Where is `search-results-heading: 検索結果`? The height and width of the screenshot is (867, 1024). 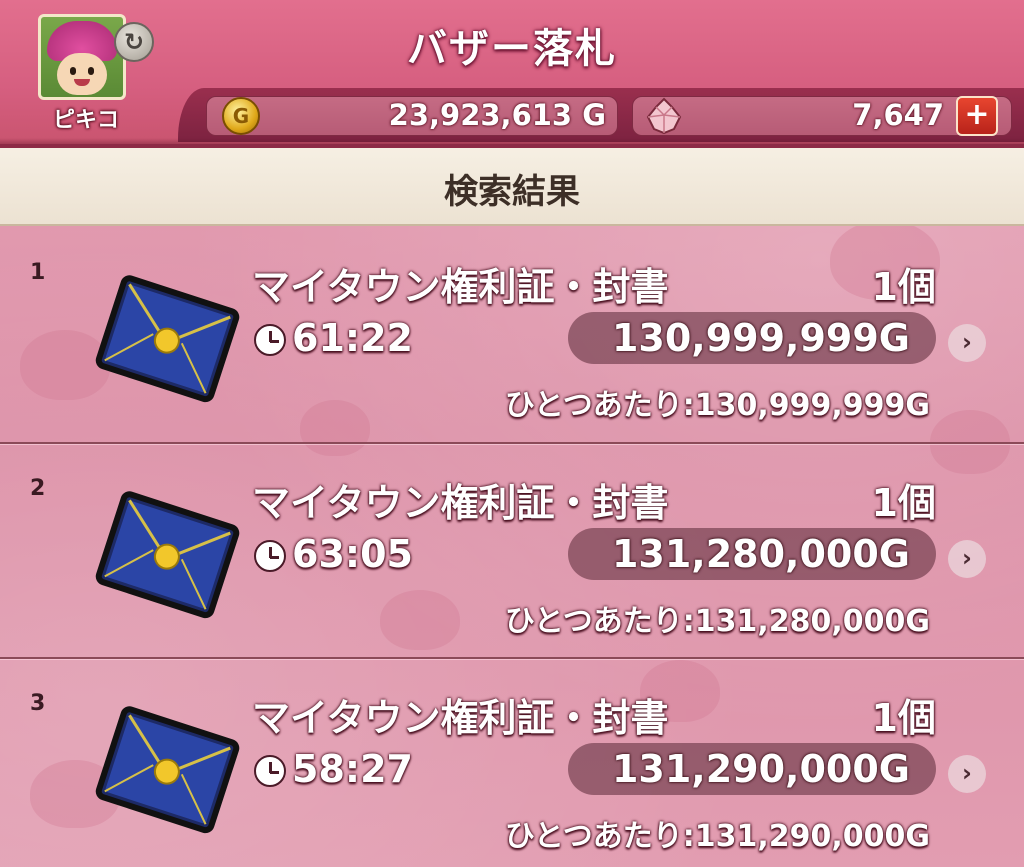
search-results-heading: 検索結果 is located at coordinates (512, 192).